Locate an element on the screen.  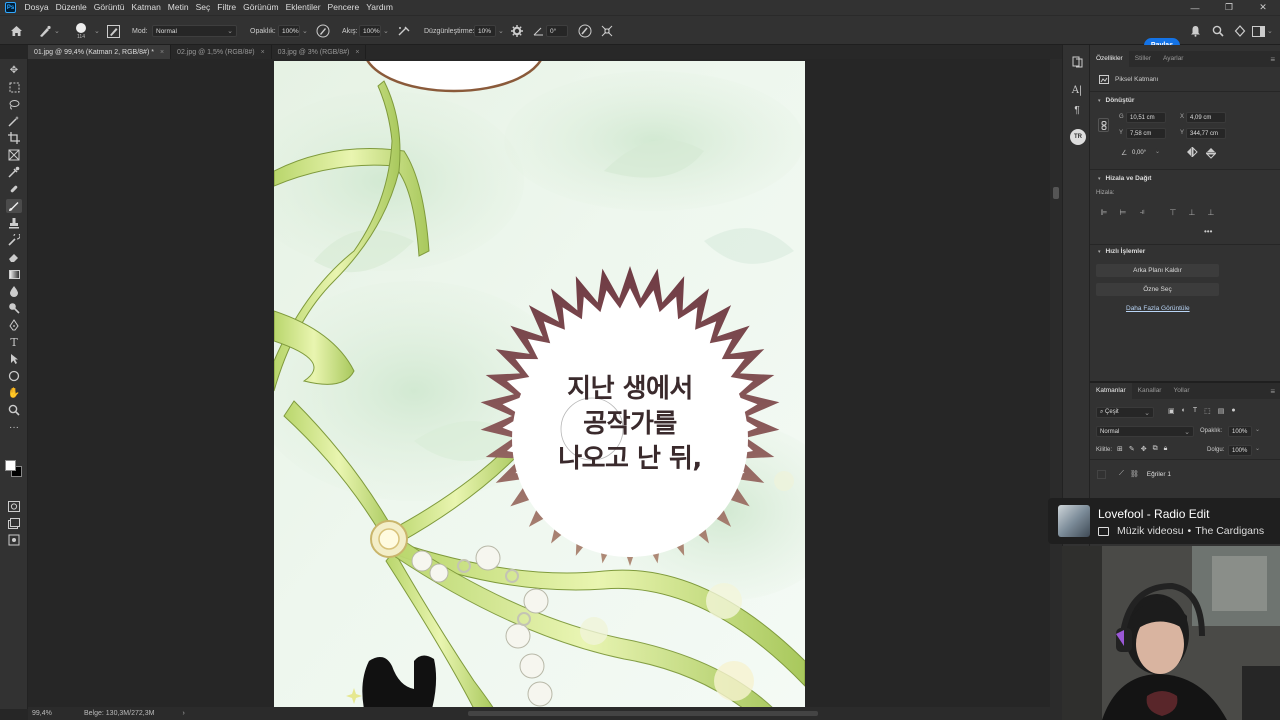
brush-size-picker: 114 is located at coordinates (81, 31).